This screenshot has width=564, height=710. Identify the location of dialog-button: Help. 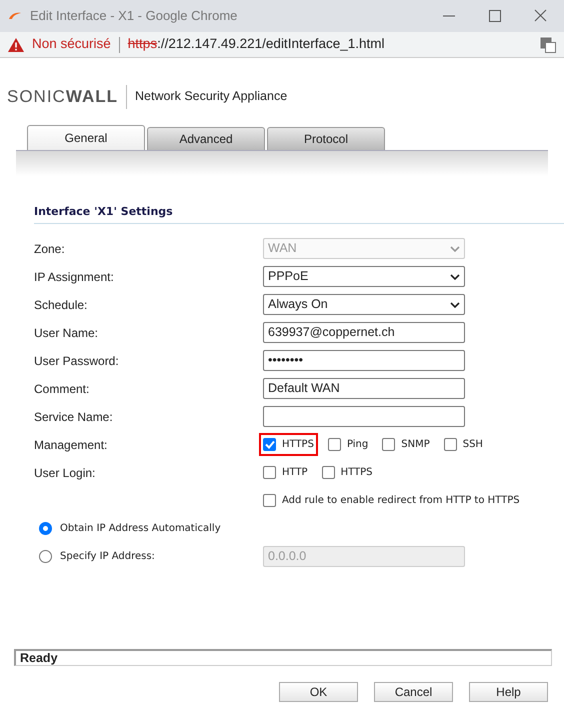
(508, 692).